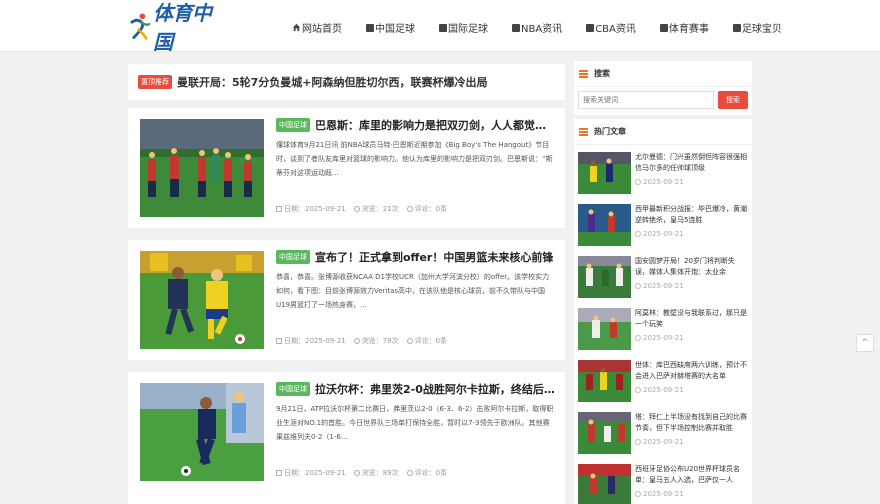 Image resolution: width=880 pixels, height=504 pixels. Describe the element at coordinates (663, 74) in the screenshot. I see `widget-header: 搜索` at that location.